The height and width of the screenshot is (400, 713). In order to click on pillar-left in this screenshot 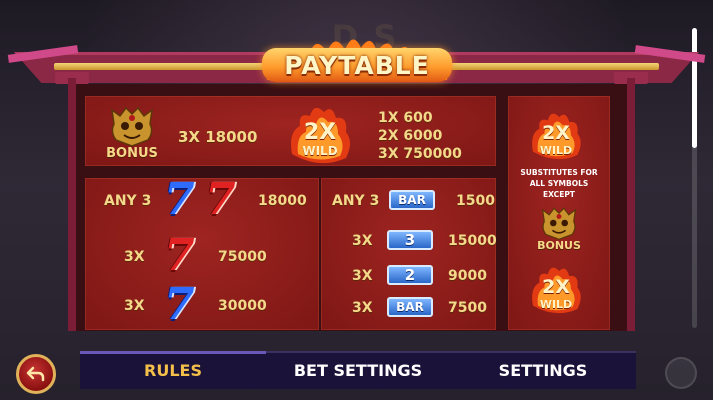, I will do `click(72, 204)`.